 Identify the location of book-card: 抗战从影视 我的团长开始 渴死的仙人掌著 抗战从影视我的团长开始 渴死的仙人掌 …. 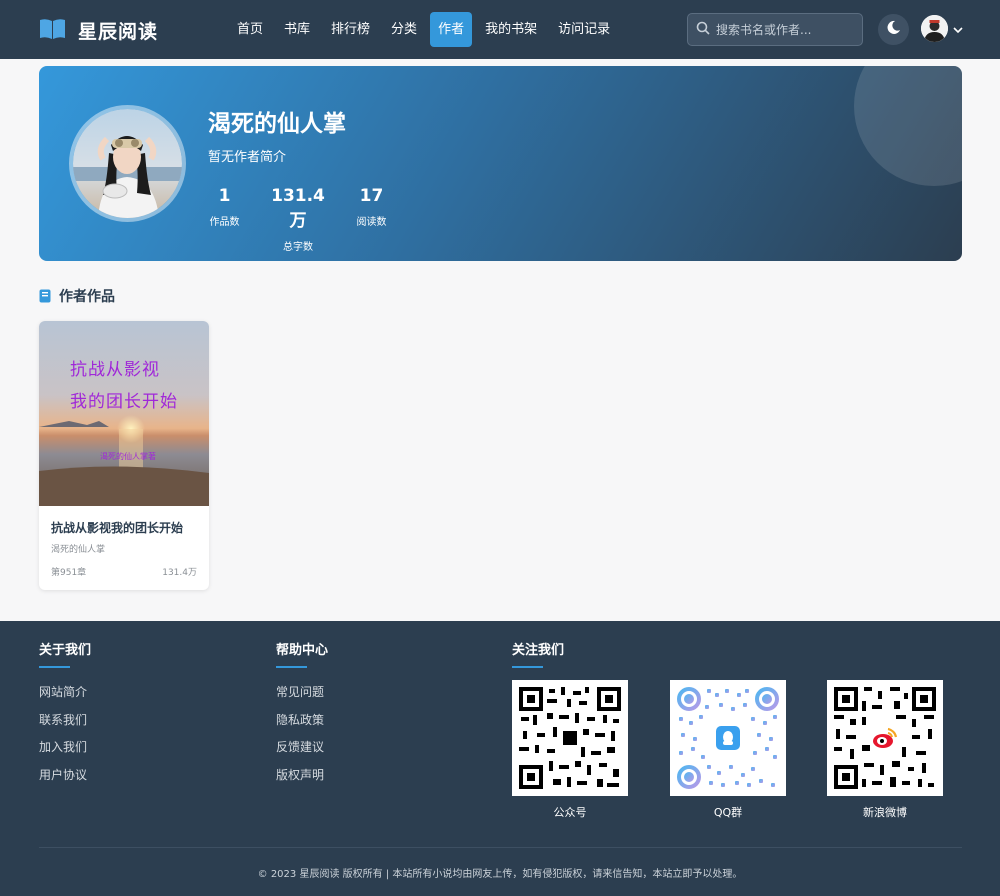
(124, 455).